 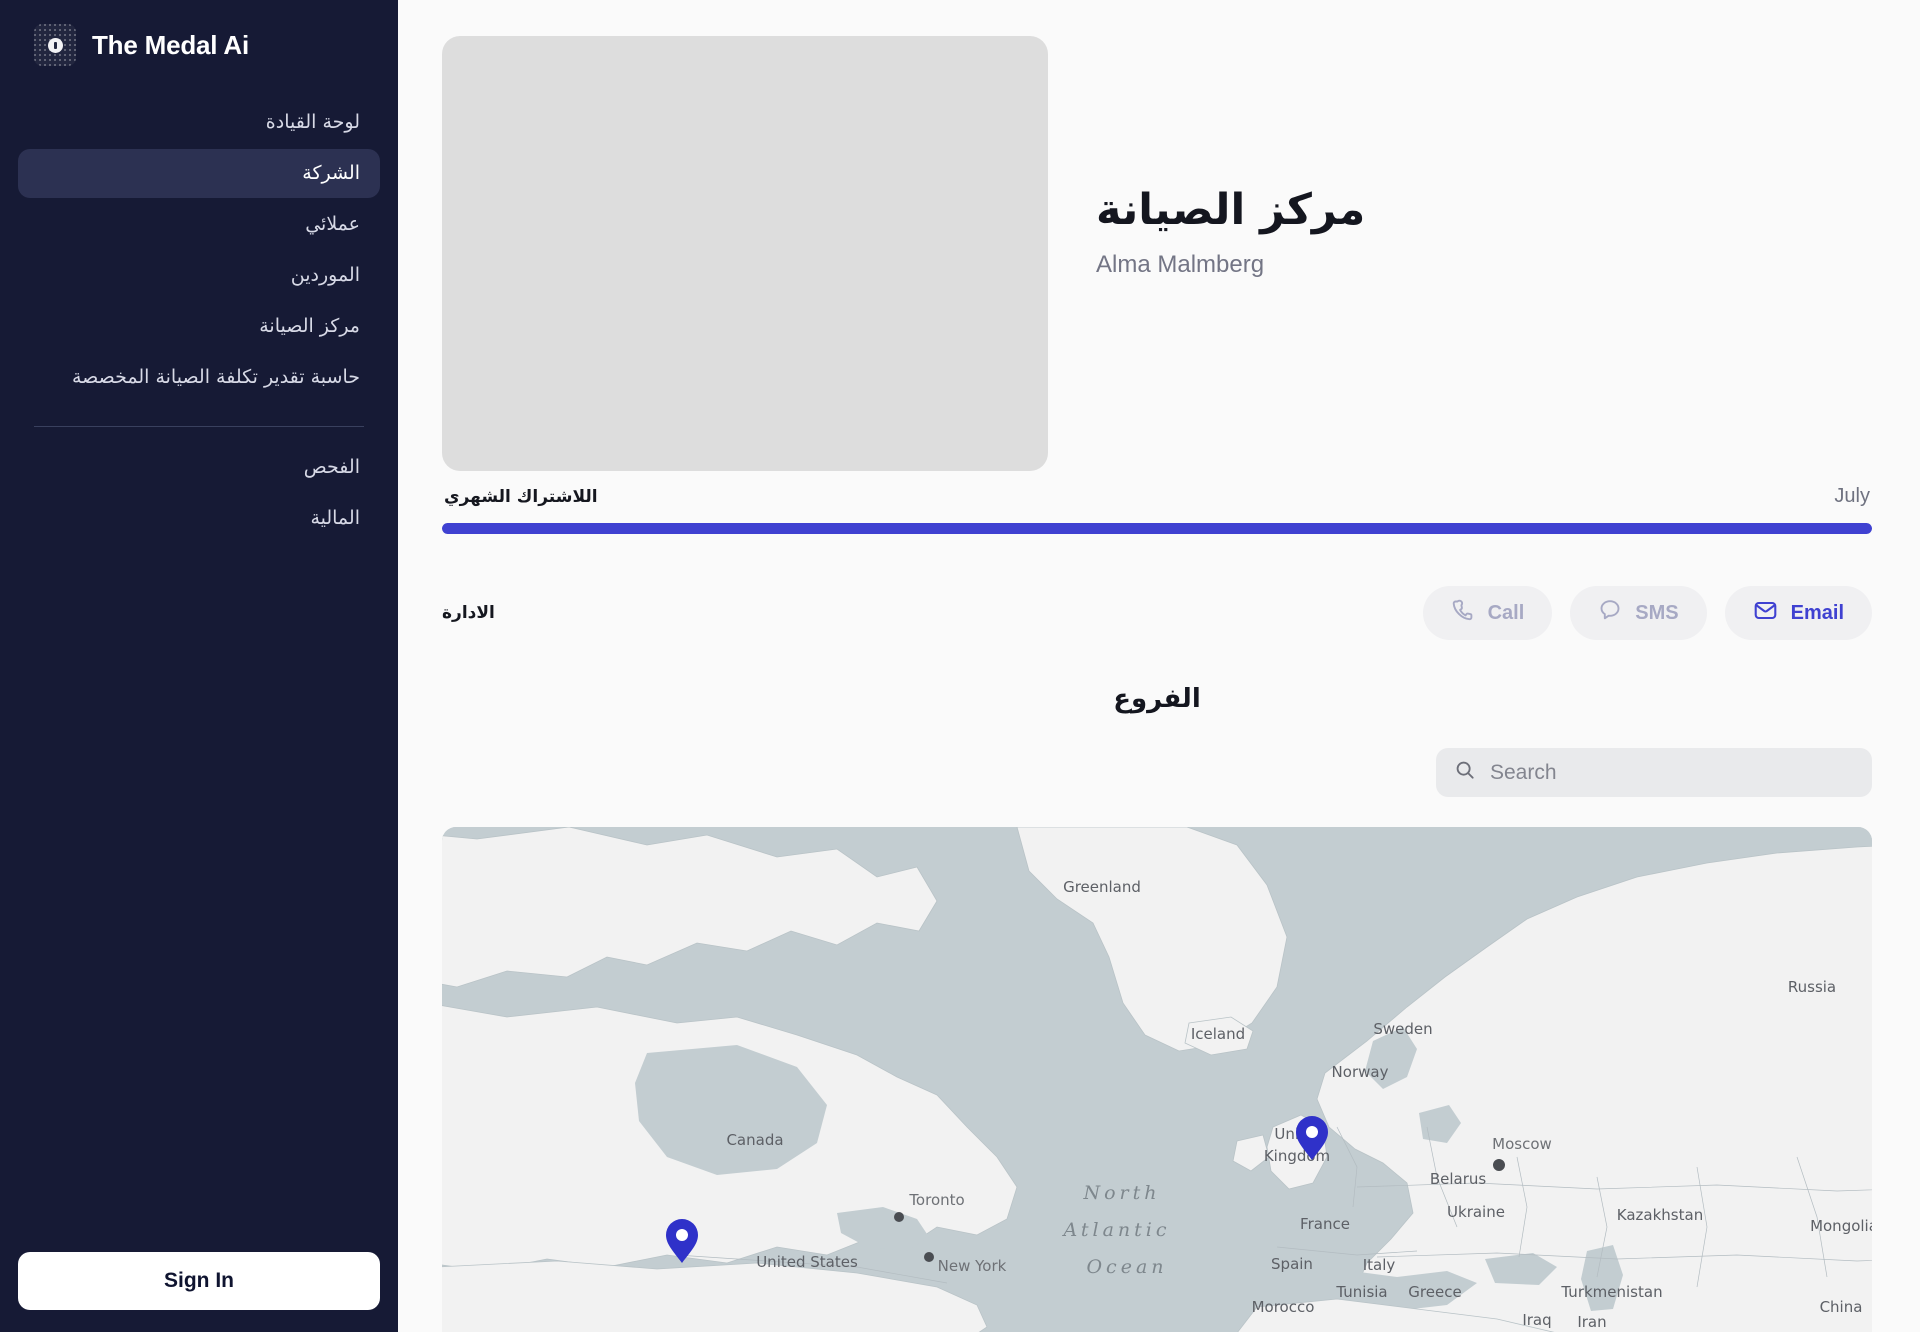 I want to click on subscription-label: اللاشتراك الشهري, so click(x=521, y=497).